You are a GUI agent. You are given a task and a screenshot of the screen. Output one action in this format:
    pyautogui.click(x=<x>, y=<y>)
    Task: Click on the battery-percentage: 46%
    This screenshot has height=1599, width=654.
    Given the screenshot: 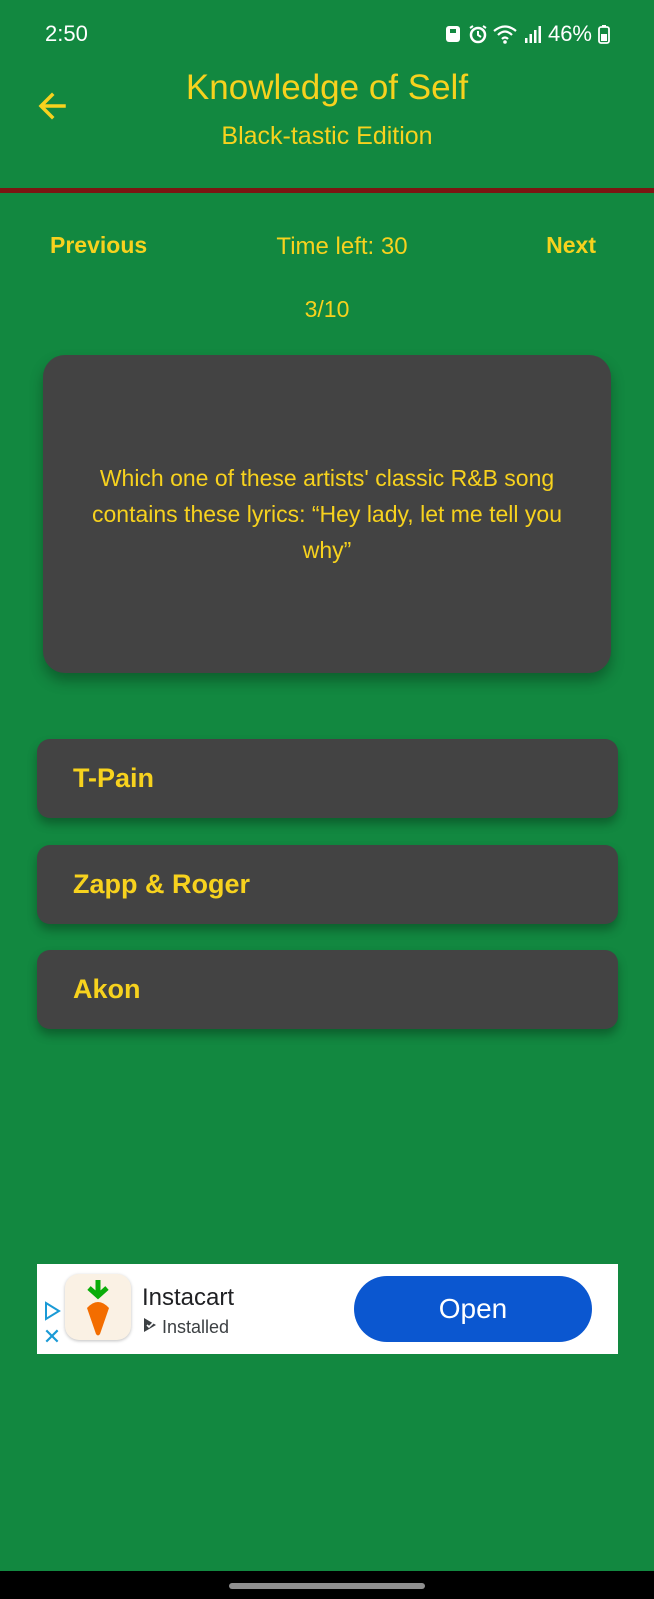 What is the action you would take?
    pyautogui.click(x=569, y=33)
    